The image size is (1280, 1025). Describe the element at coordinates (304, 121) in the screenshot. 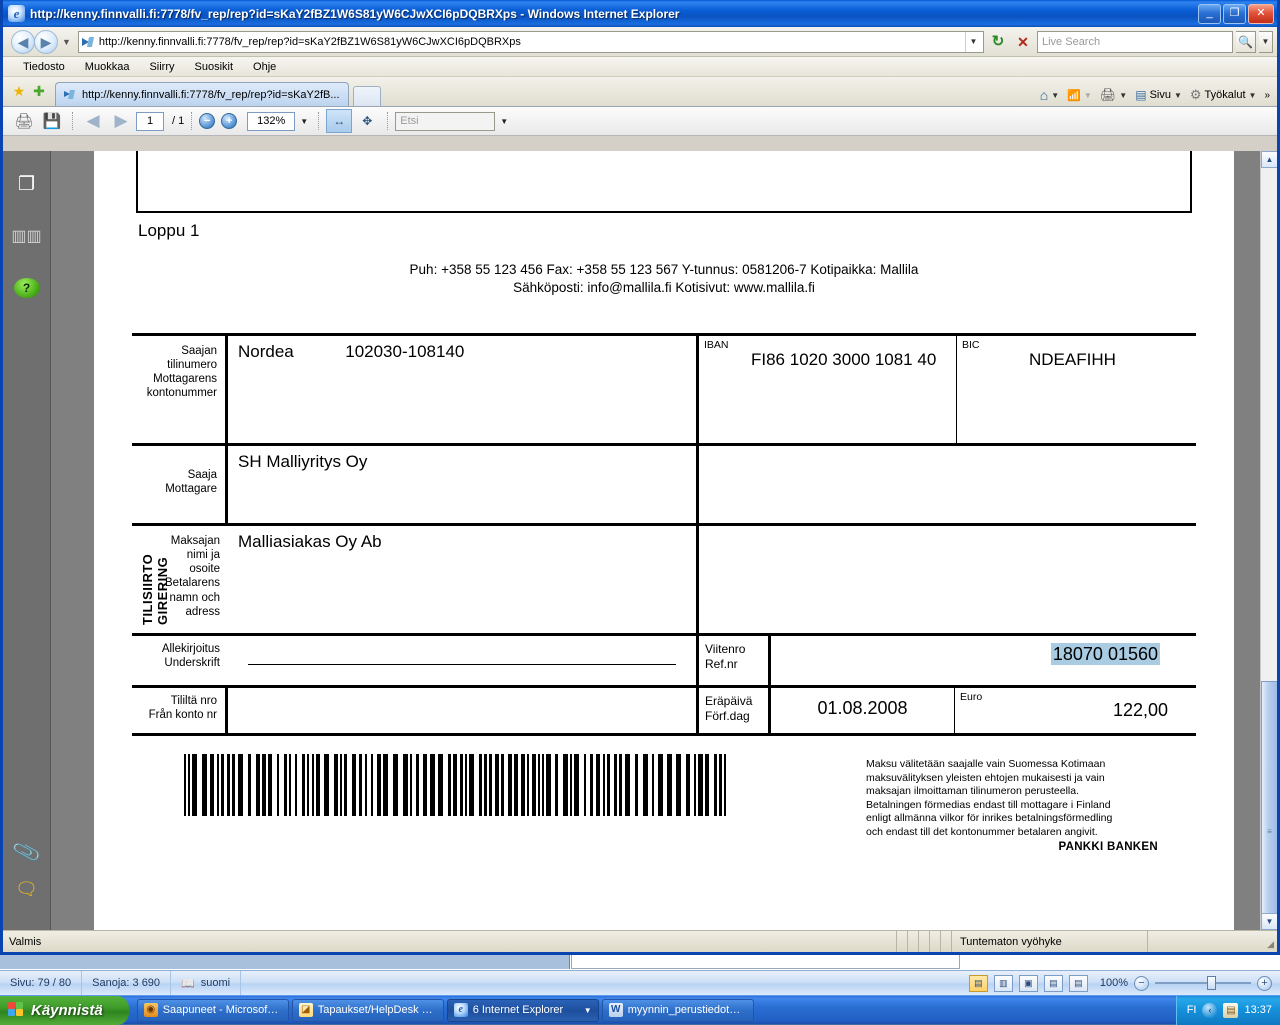

I see `zoom-chevron-down-icon: ▼` at that location.